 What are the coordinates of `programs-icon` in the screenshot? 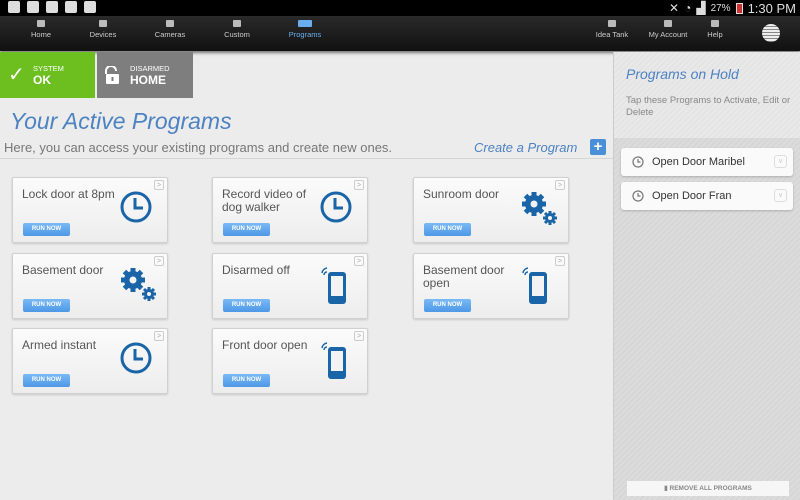 It's located at (305, 23).